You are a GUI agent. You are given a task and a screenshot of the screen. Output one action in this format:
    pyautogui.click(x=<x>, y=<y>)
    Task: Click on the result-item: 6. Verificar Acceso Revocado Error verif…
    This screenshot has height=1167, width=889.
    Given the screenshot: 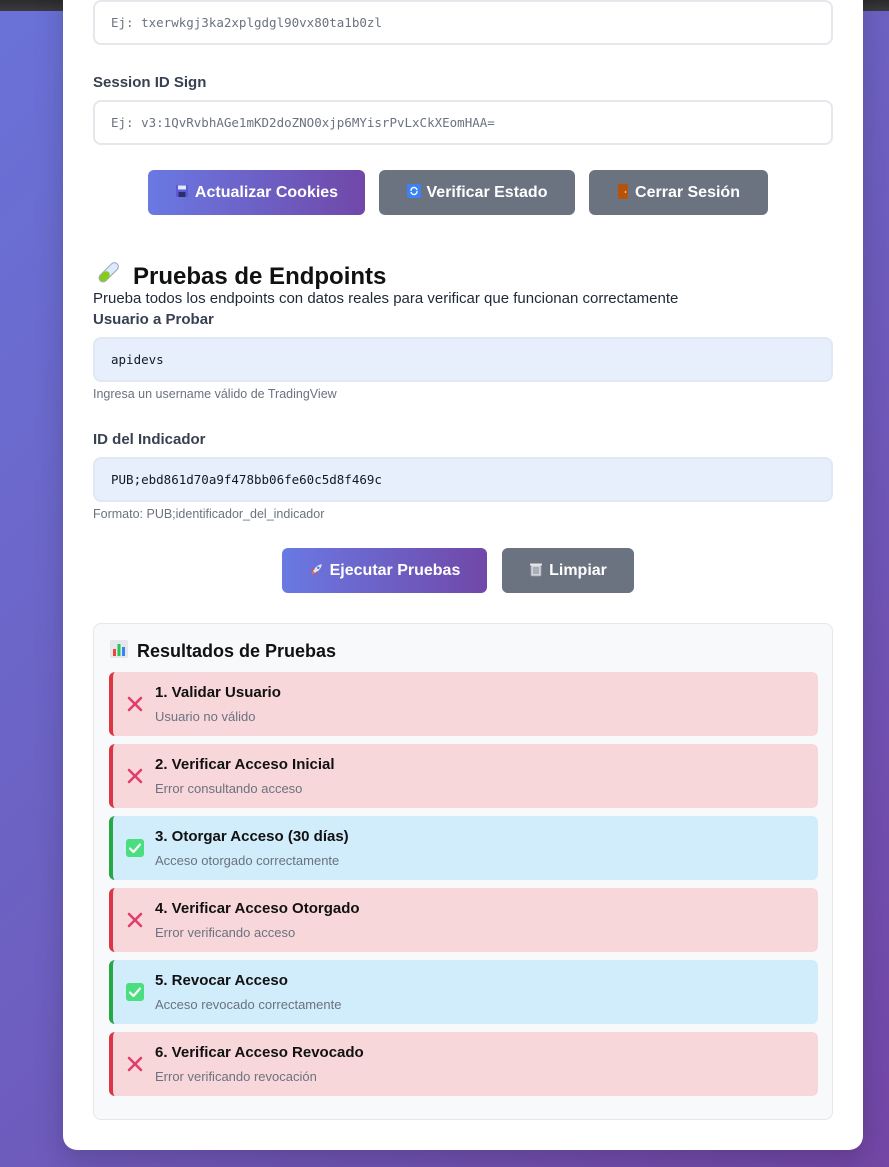 What is the action you would take?
    pyautogui.click(x=463, y=1064)
    